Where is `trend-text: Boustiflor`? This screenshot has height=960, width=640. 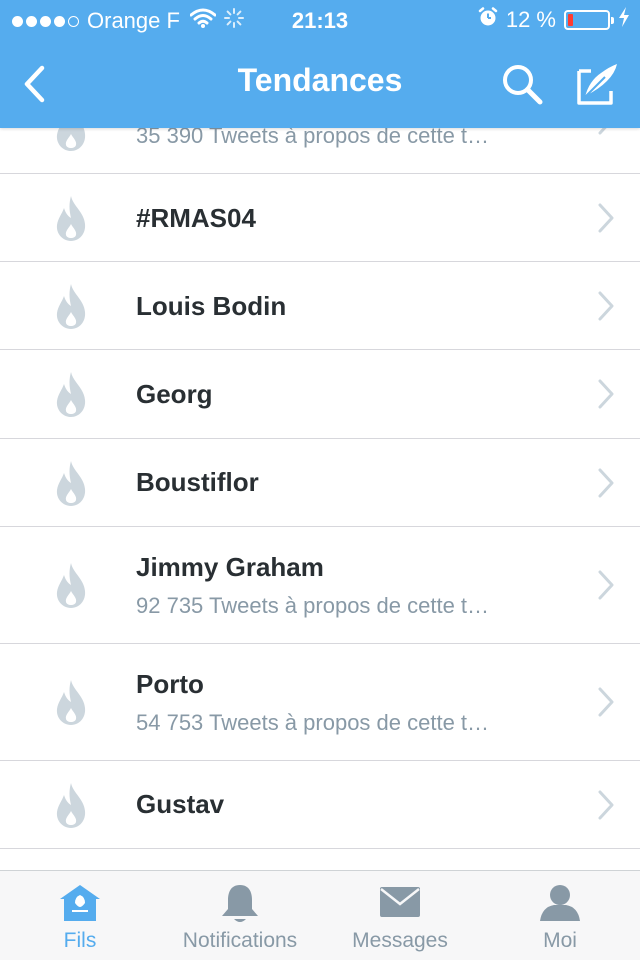
trend-text: Boustiflor is located at coordinates (343, 482).